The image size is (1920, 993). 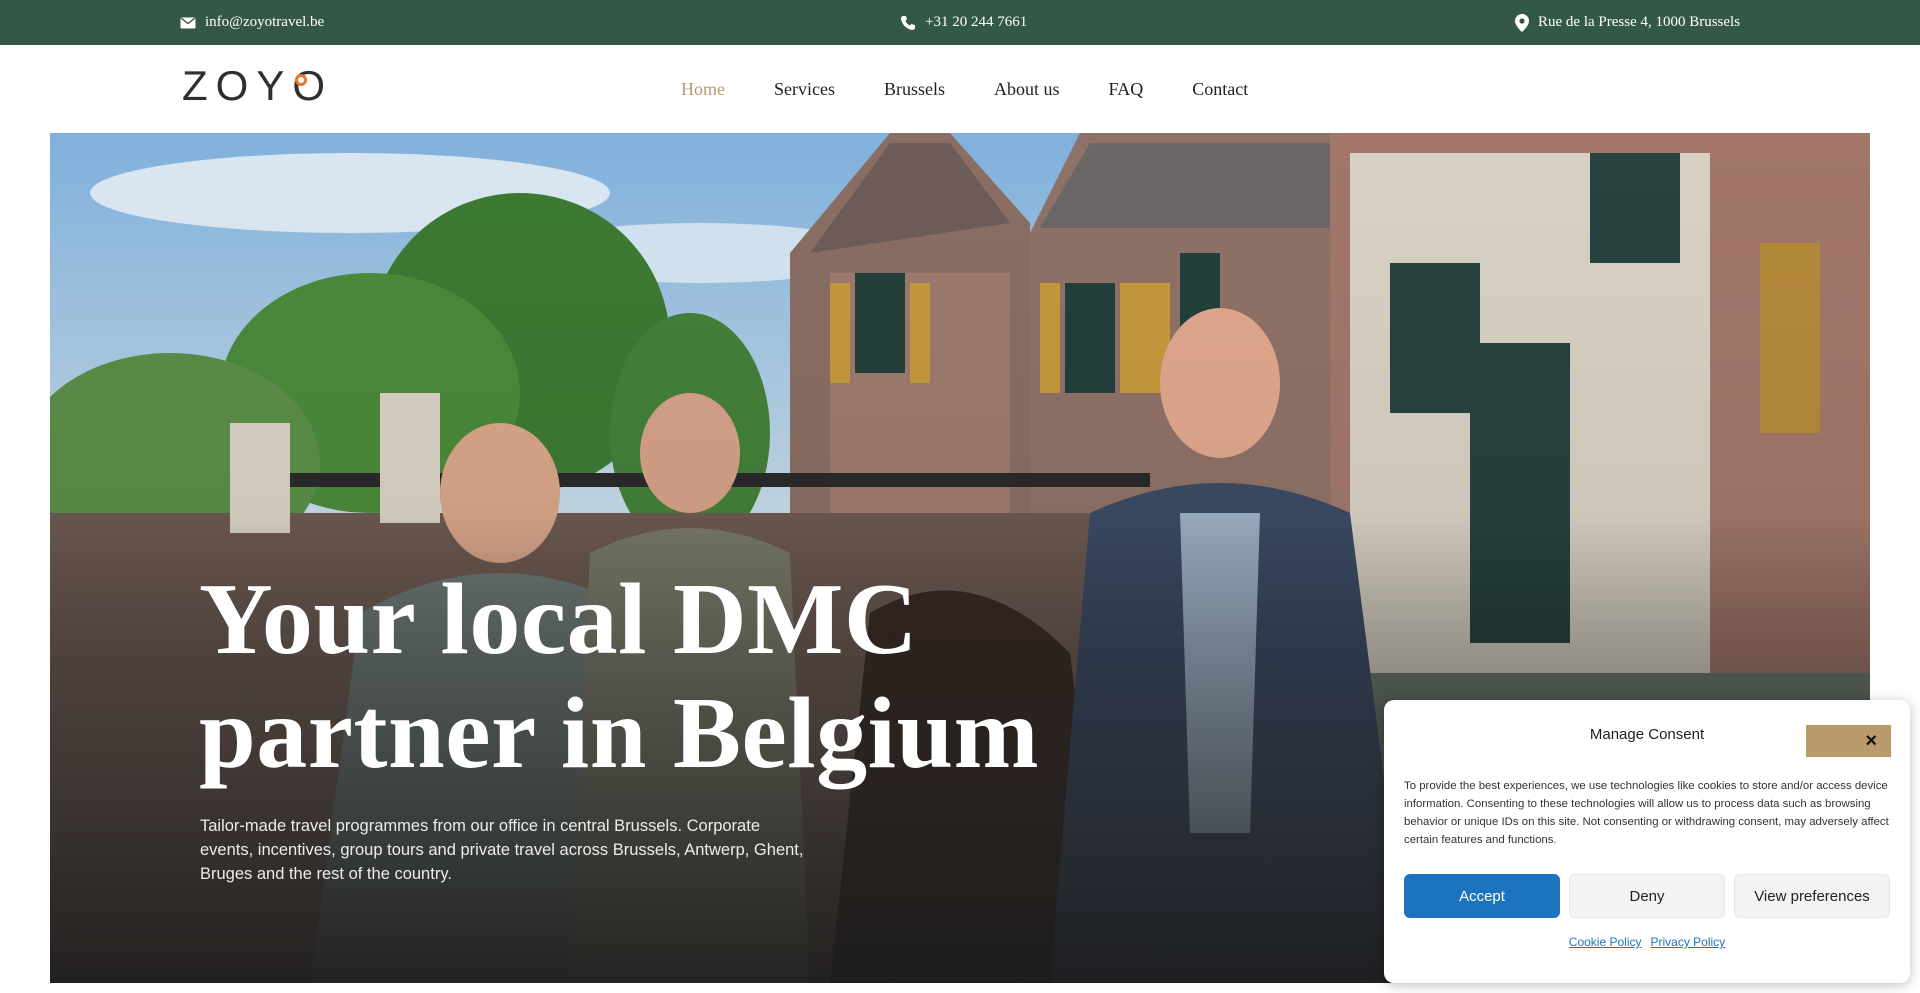 I want to click on phone-icon, so click(x=908, y=22).